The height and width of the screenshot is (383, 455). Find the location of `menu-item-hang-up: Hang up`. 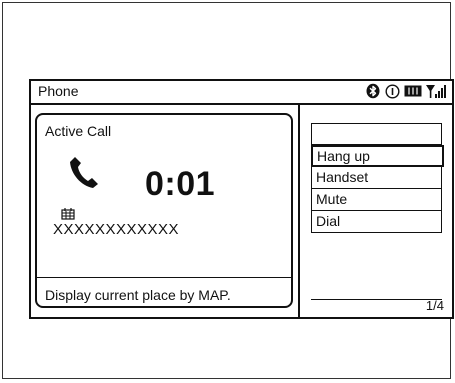

menu-item-hang-up: Hang up is located at coordinates (377, 156).